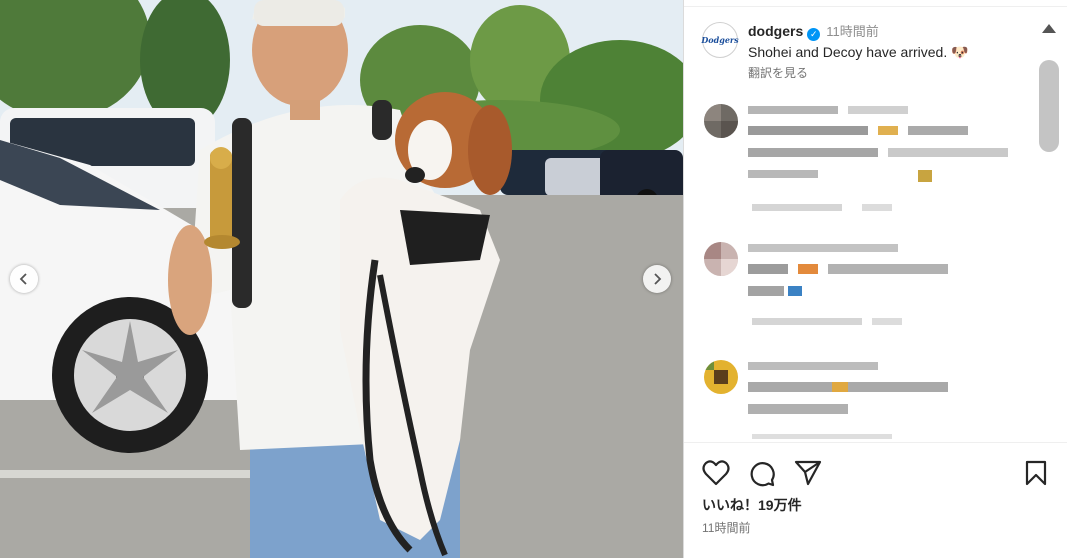  What do you see at coordinates (960, 52) in the screenshot?
I see `dog-emoji: 🐶` at bounding box center [960, 52].